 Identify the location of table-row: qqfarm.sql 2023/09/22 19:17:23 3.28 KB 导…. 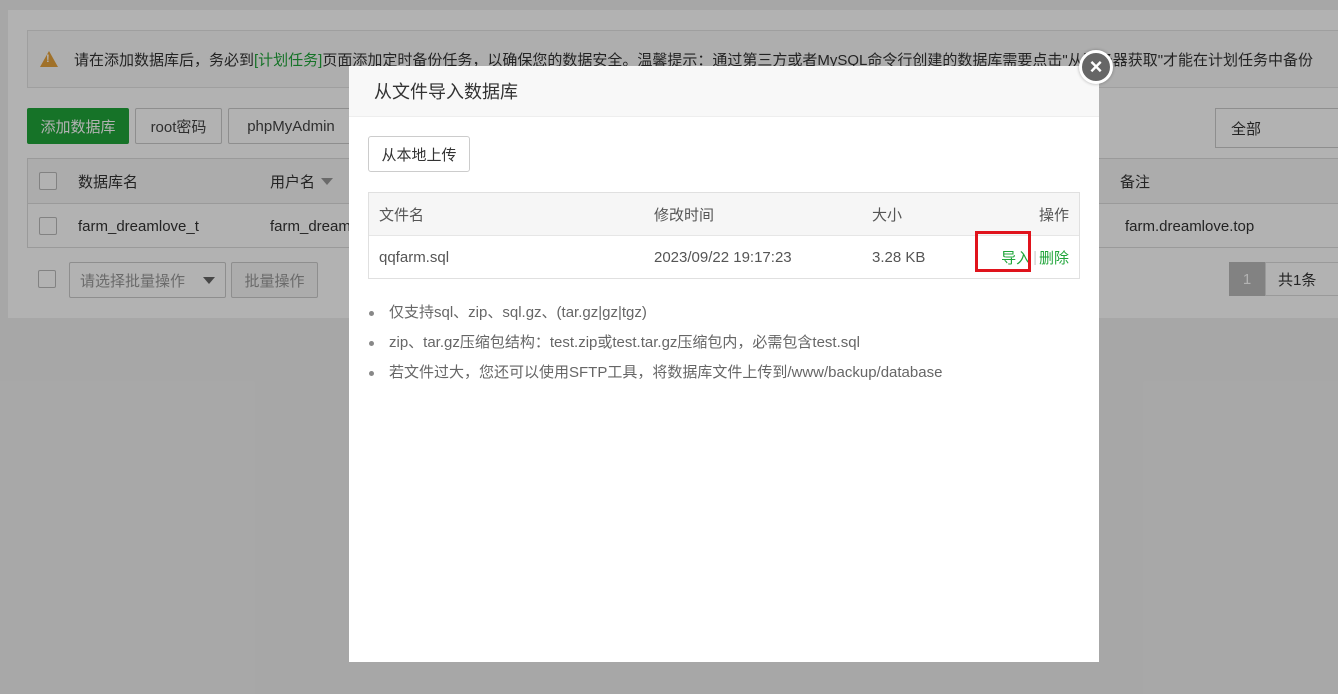
(724, 257).